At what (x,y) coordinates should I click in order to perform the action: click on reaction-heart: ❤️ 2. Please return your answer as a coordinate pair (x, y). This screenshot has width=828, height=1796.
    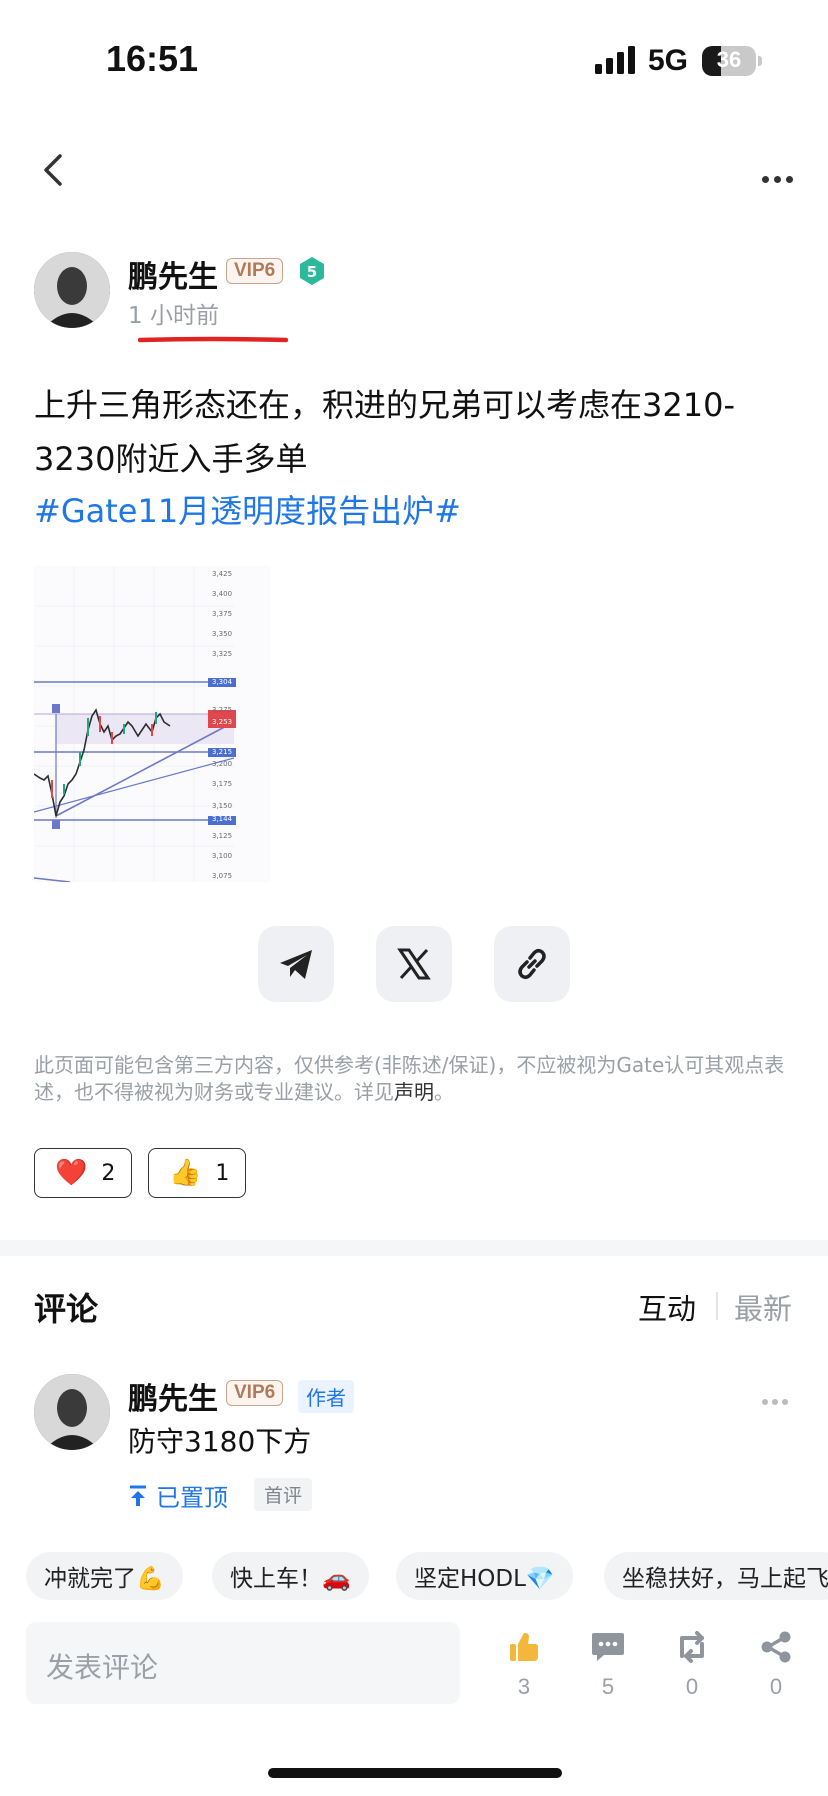
    Looking at the image, I should click on (83, 1173).